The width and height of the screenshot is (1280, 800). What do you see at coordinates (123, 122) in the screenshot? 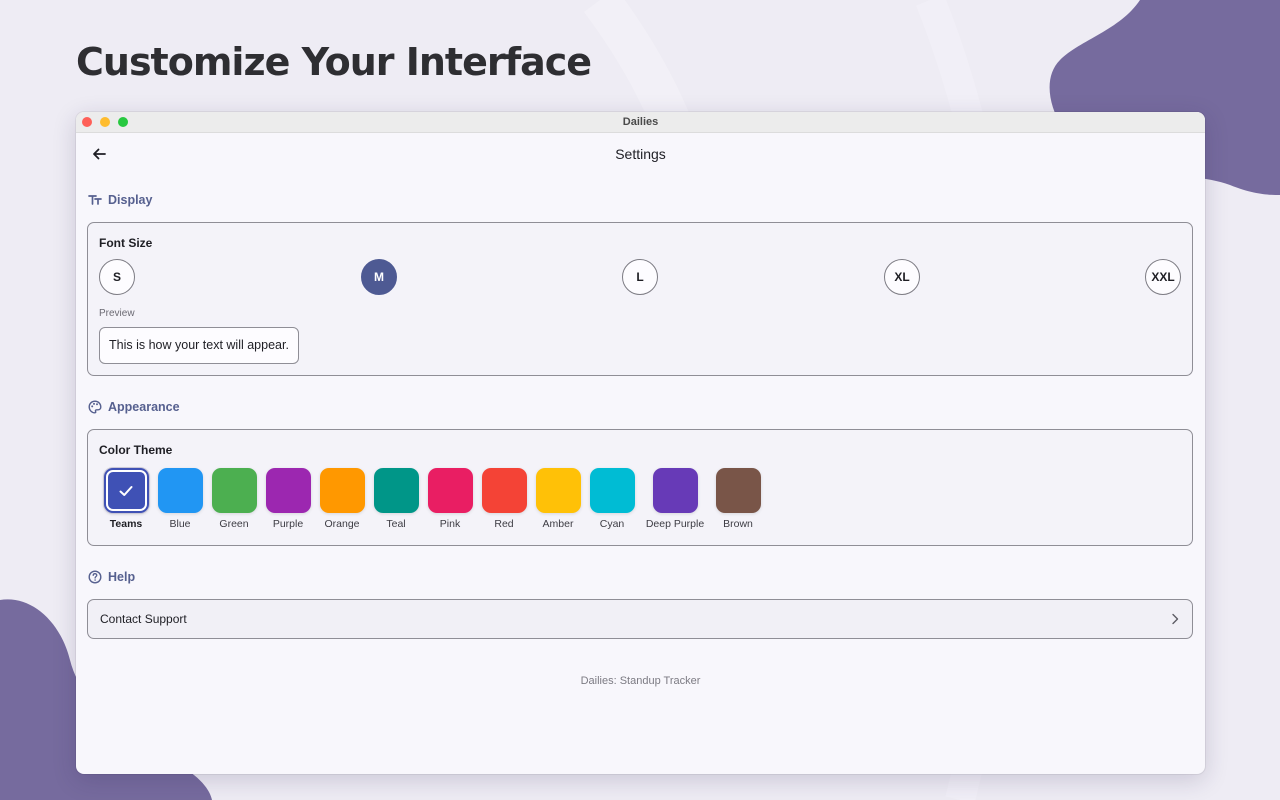
I see `maximize-window-button` at bounding box center [123, 122].